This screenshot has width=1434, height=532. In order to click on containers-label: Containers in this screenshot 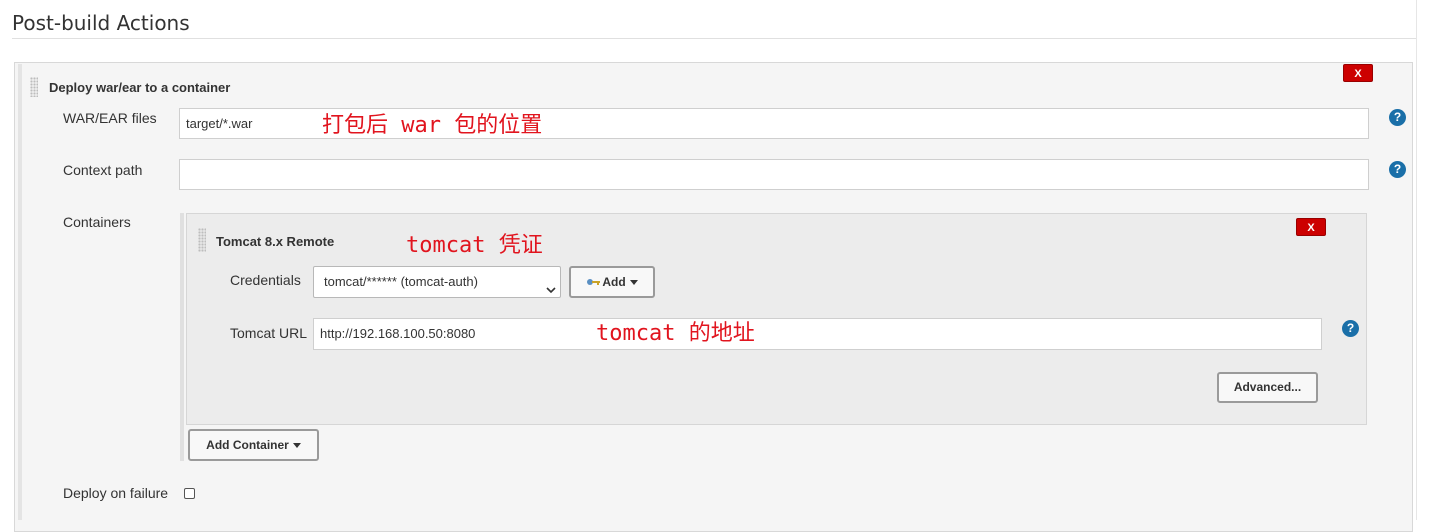, I will do `click(97, 222)`.